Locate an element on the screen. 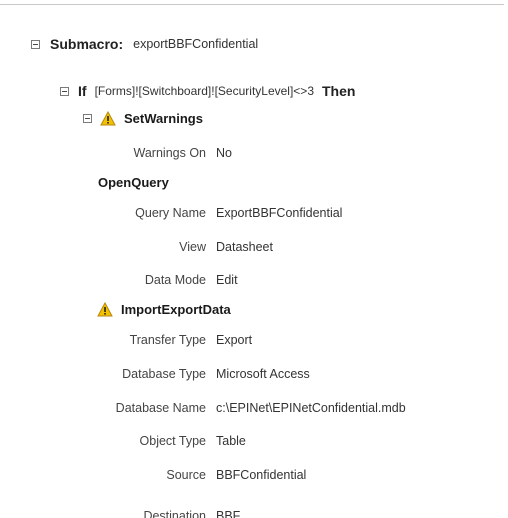  argument-row: Source BBFConfidential is located at coordinates (250, 475).